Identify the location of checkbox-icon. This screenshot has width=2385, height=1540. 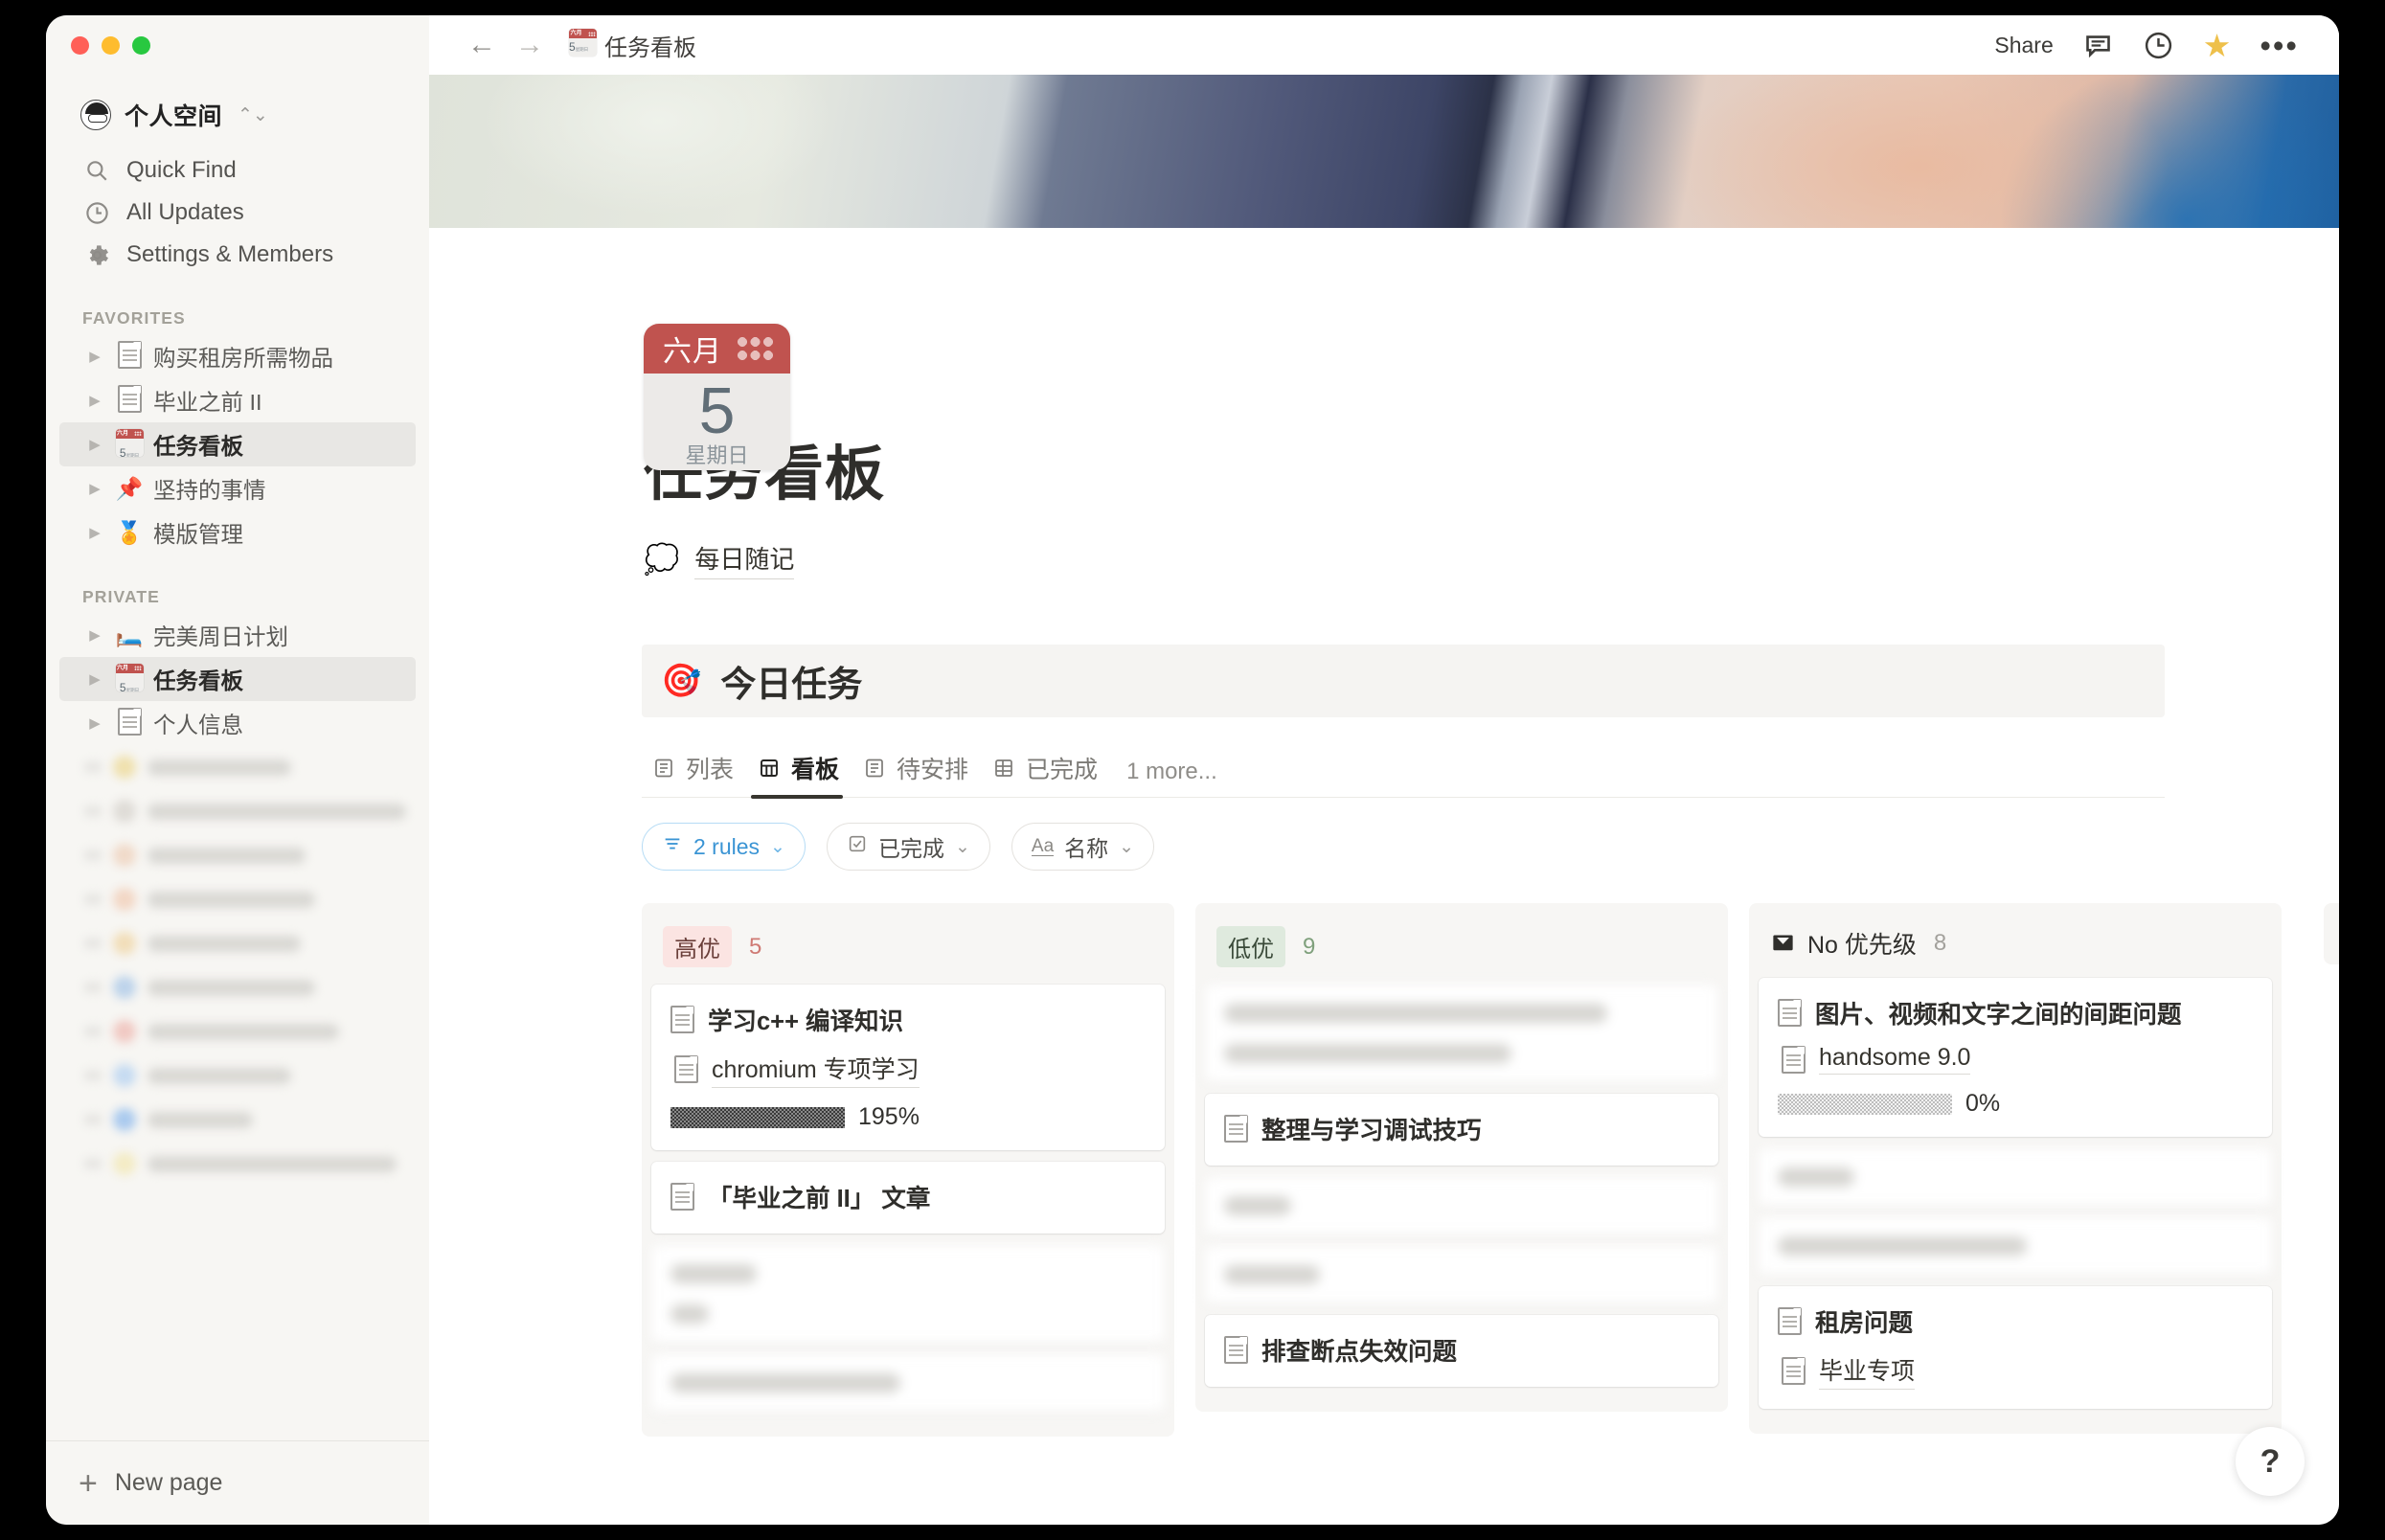
(858, 846).